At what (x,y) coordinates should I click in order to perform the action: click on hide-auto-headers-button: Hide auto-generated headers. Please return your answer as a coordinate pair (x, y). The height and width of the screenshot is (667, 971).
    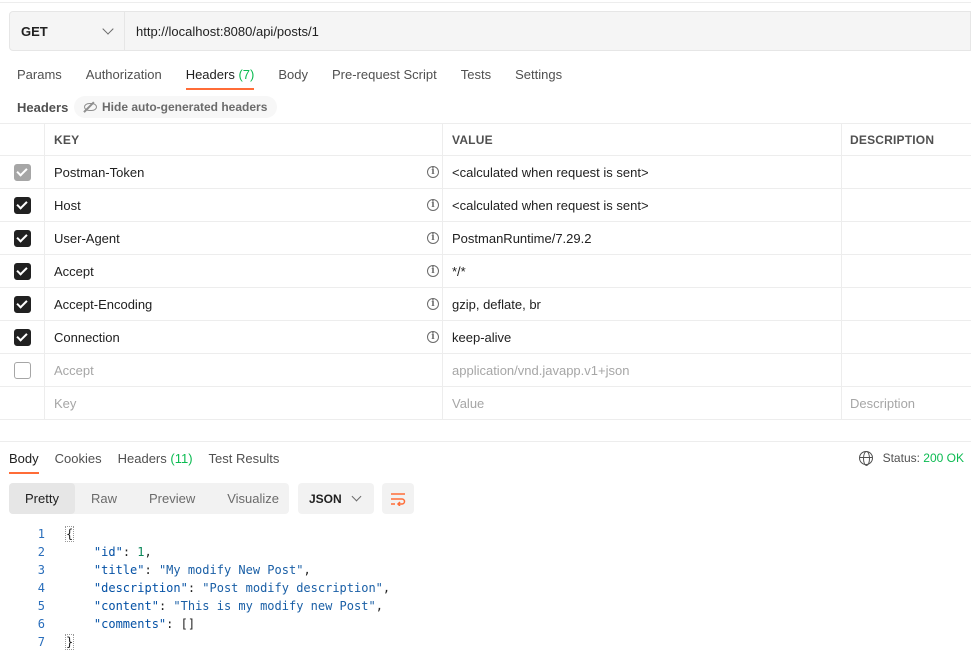
    Looking at the image, I should click on (176, 107).